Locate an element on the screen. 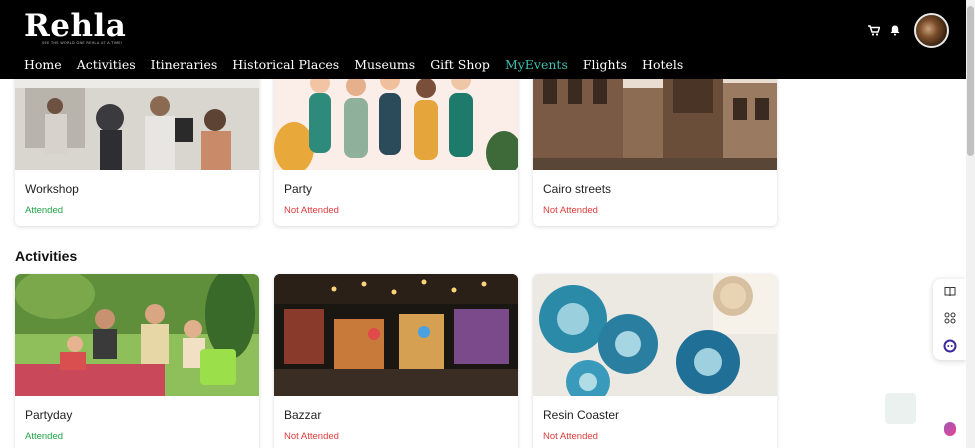 The height and width of the screenshot is (448, 975). activity-card-partyday: Partyday Attended is located at coordinates (137, 361).